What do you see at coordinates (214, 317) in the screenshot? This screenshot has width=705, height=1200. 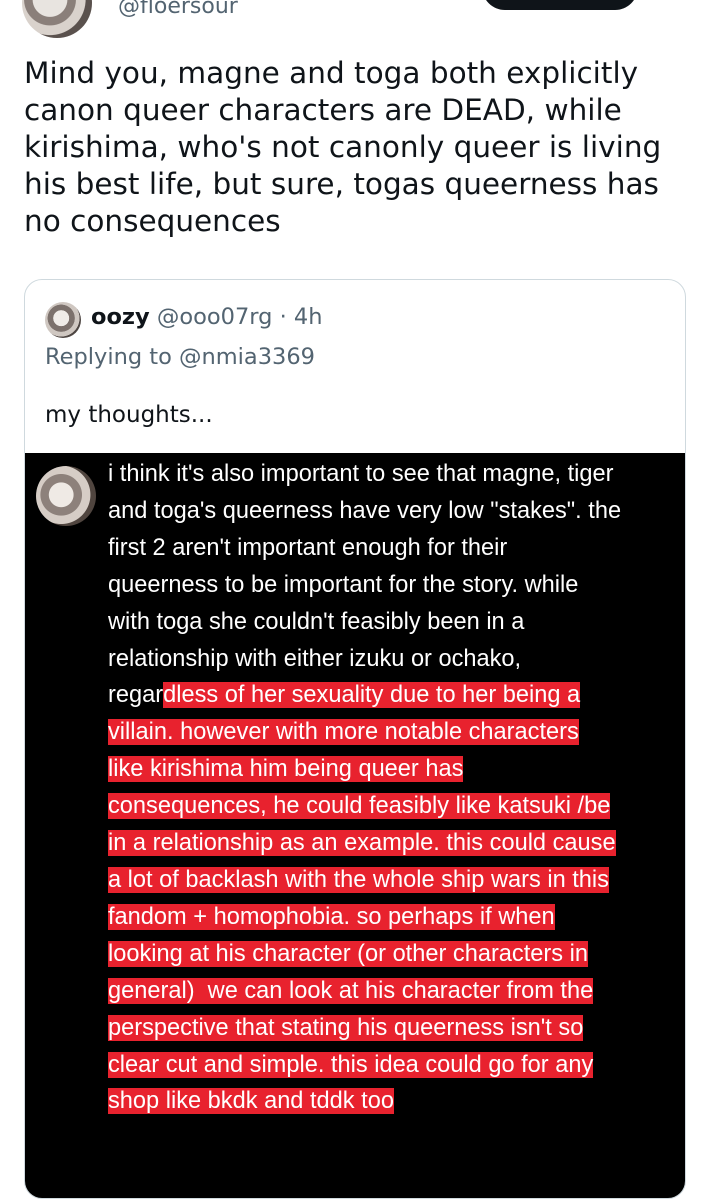 I see `quoted-author-handle: @ooo07rg` at bounding box center [214, 317].